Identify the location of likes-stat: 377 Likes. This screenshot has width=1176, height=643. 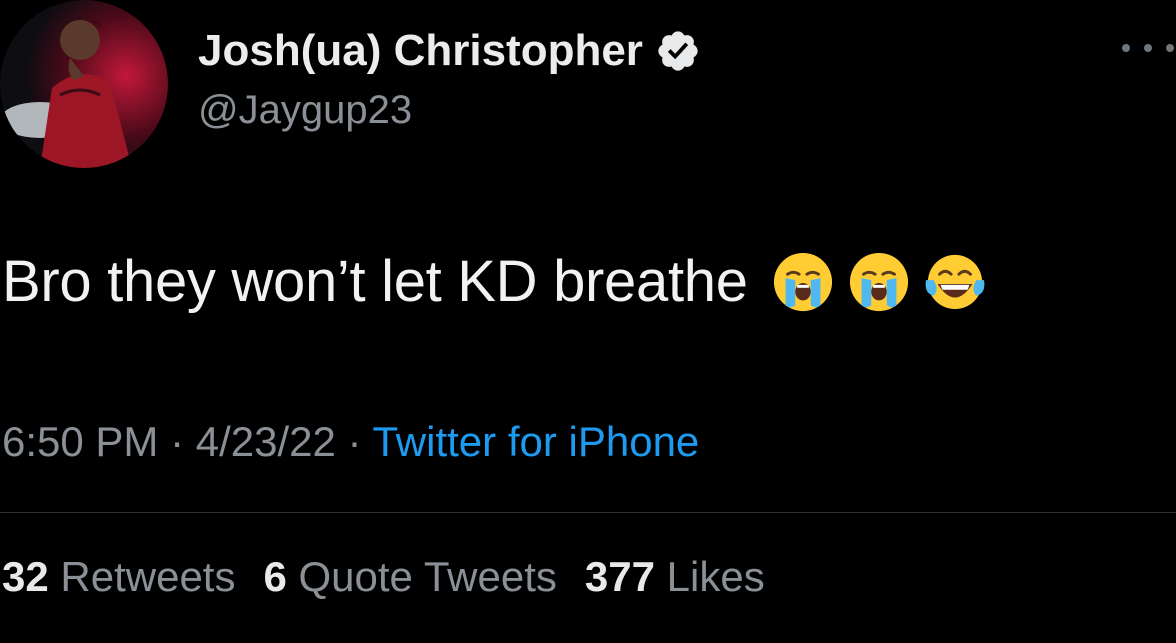
(675, 577).